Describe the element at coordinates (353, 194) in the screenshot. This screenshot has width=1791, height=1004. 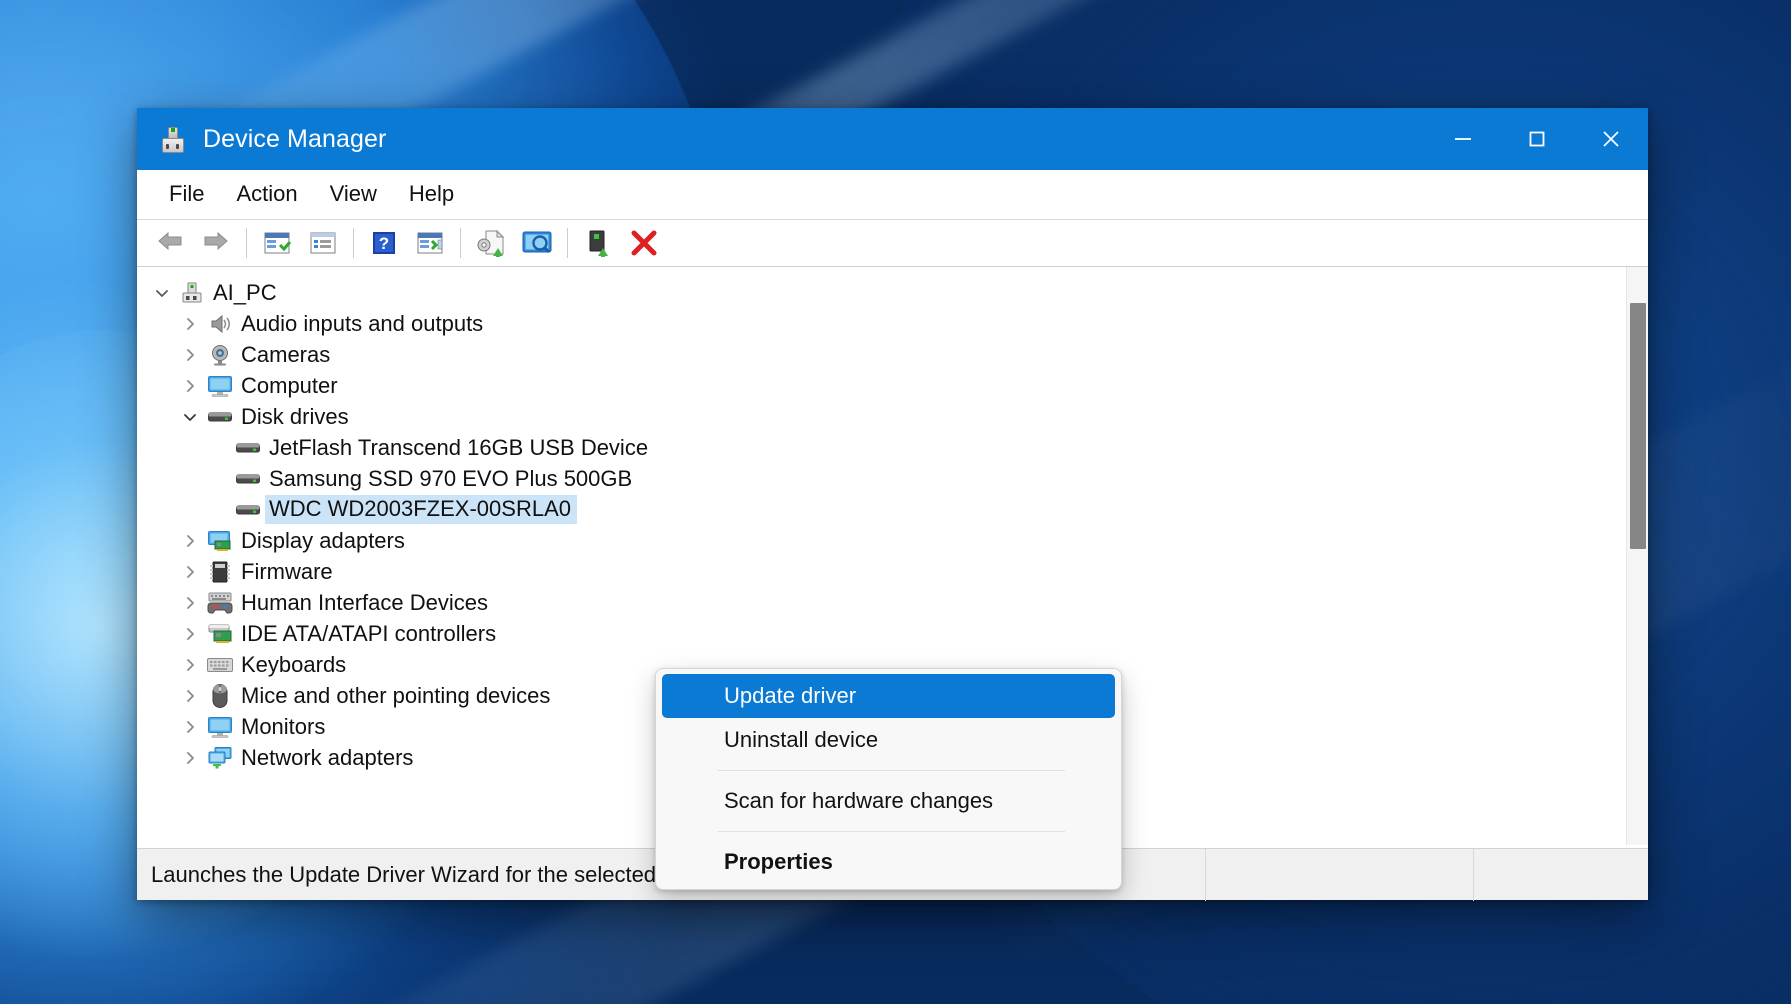
I see `menu-item-view: View` at that location.